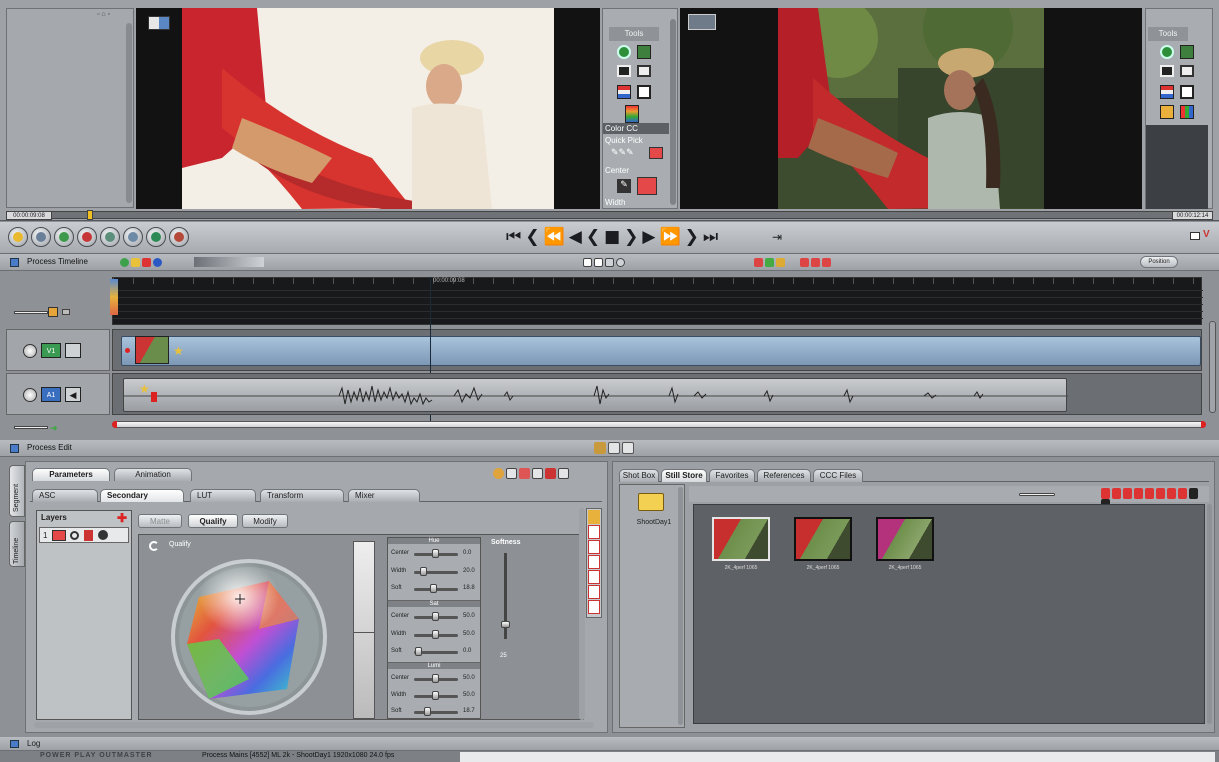 This screenshot has height=762, width=1219. What do you see at coordinates (1167, 52) in the screenshot?
I see `tool-target-icon-right` at bounding box center [1167, 52].